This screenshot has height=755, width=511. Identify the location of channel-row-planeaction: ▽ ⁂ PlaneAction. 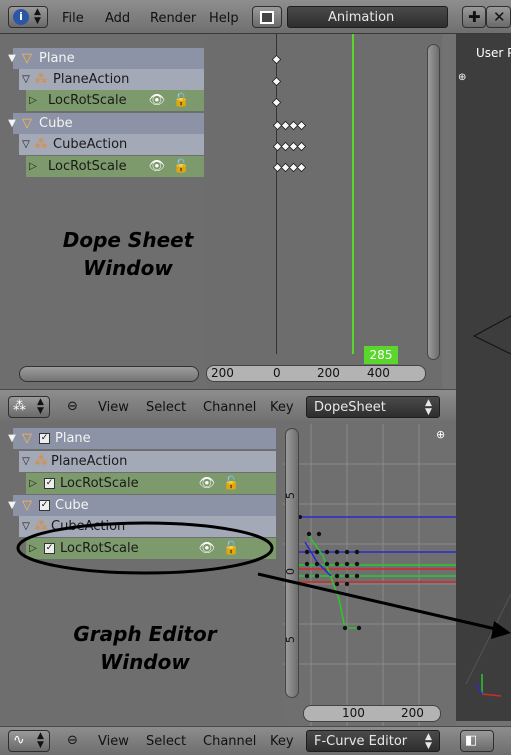
(111, 79).